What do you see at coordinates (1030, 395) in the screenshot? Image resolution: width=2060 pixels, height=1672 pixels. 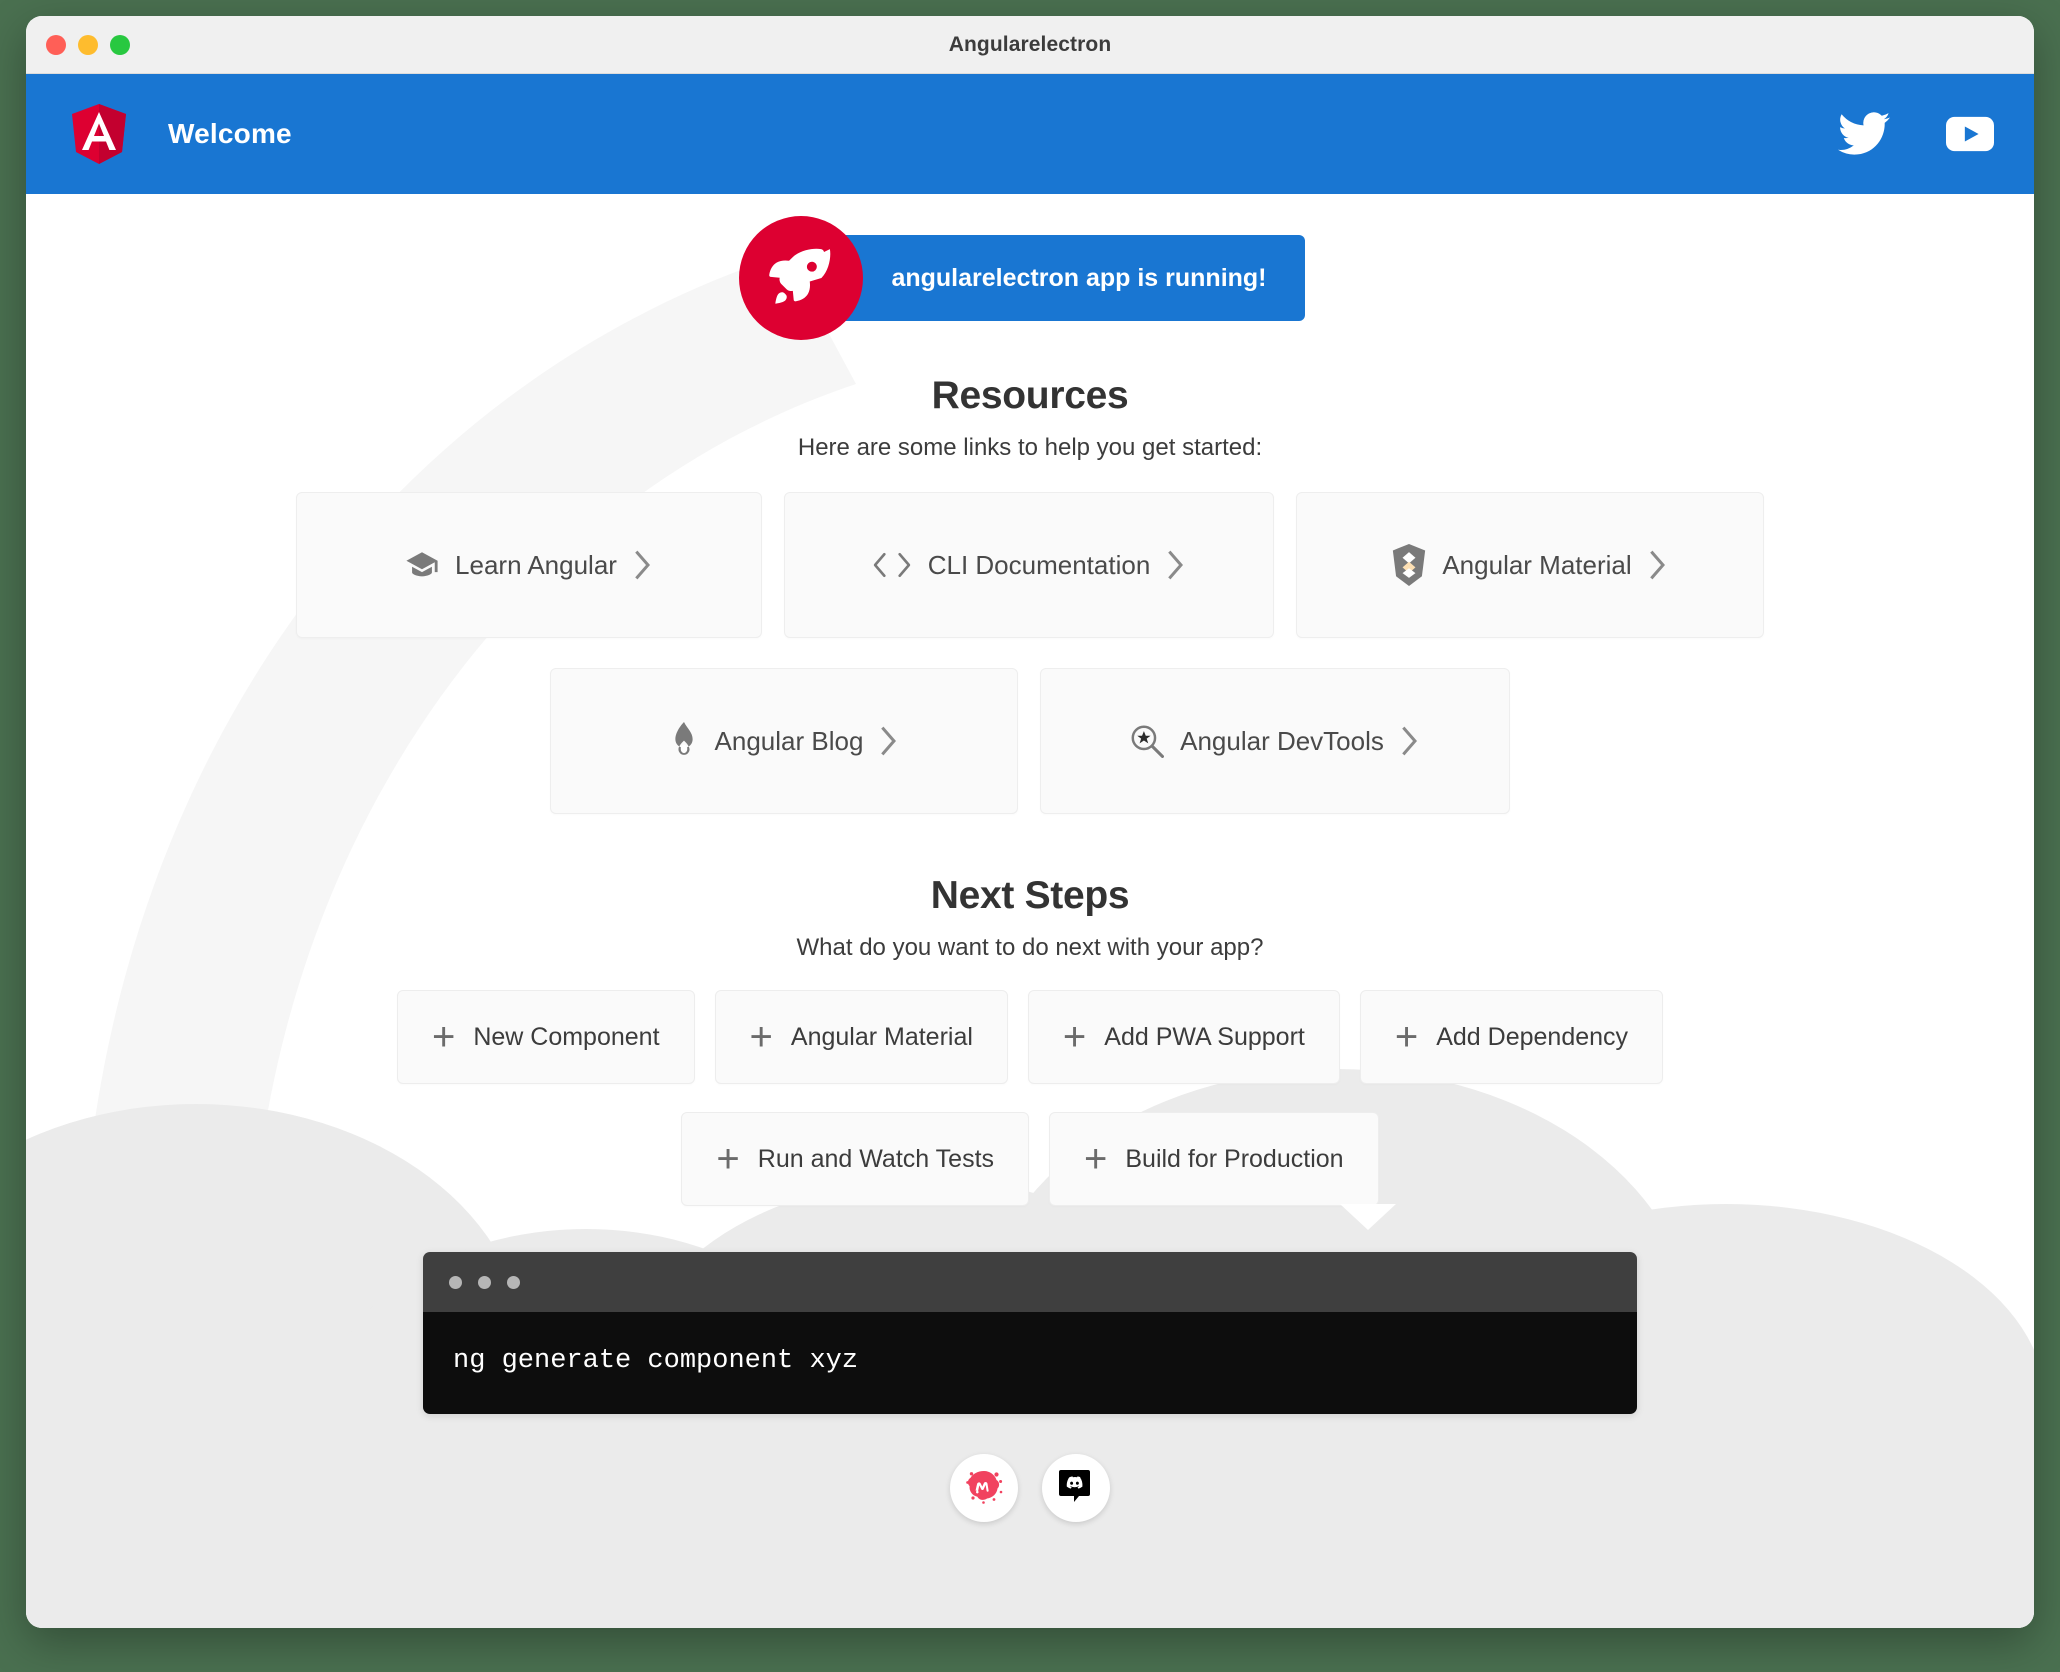 I see `resources-title: Resources` at bounding box center [1030, 395].